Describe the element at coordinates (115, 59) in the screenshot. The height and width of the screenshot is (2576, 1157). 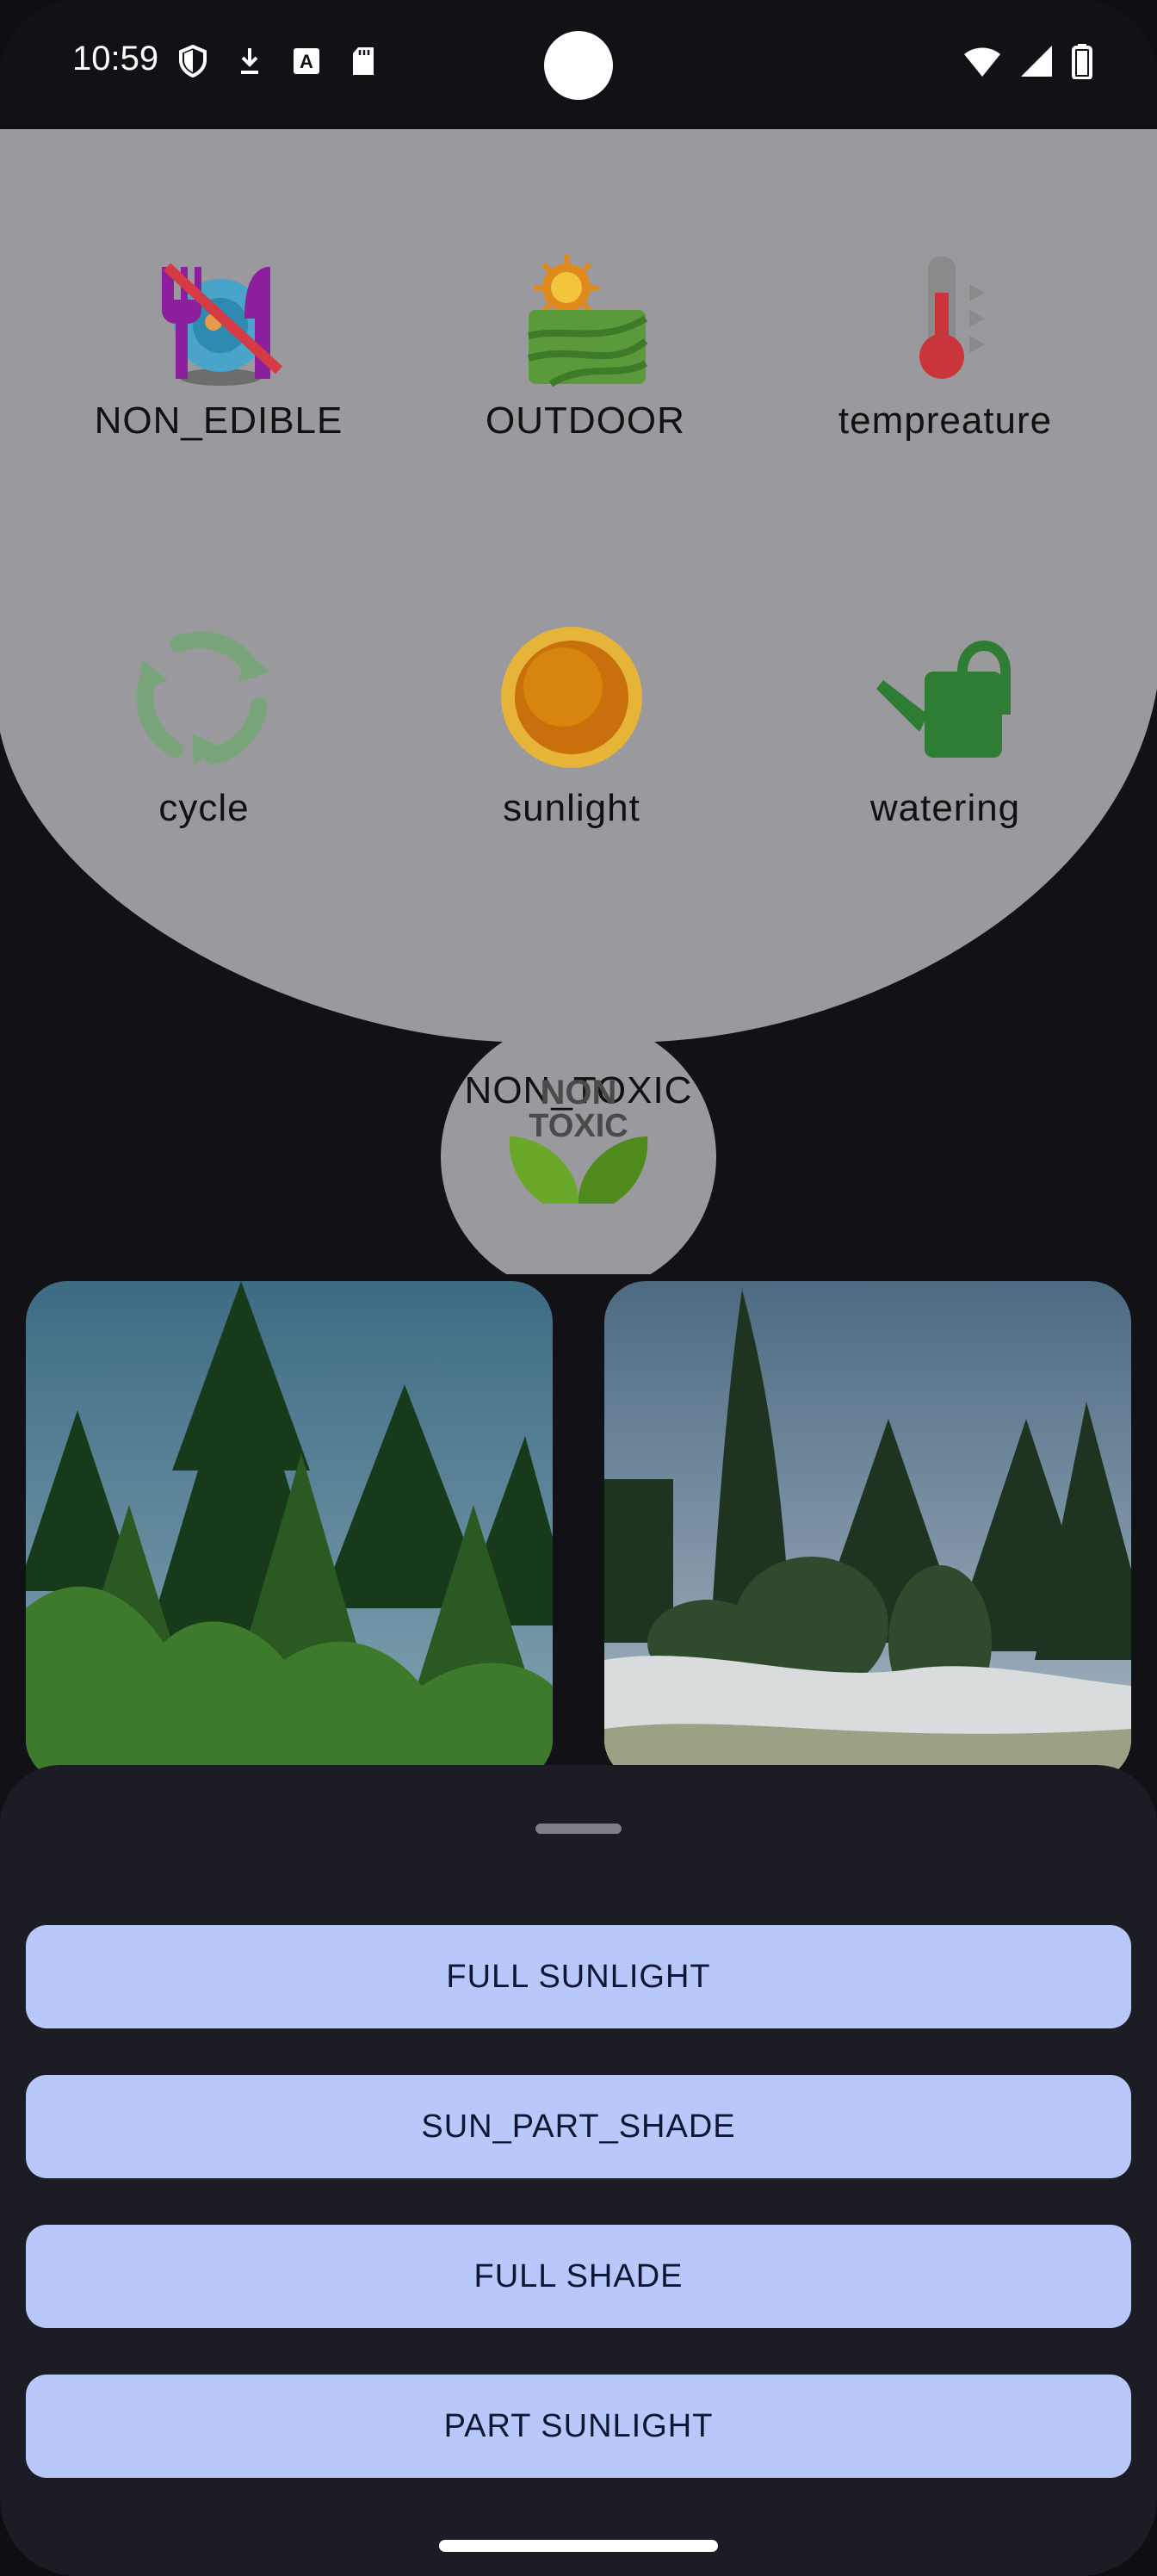
I see `status-time: 10:59` at that location.